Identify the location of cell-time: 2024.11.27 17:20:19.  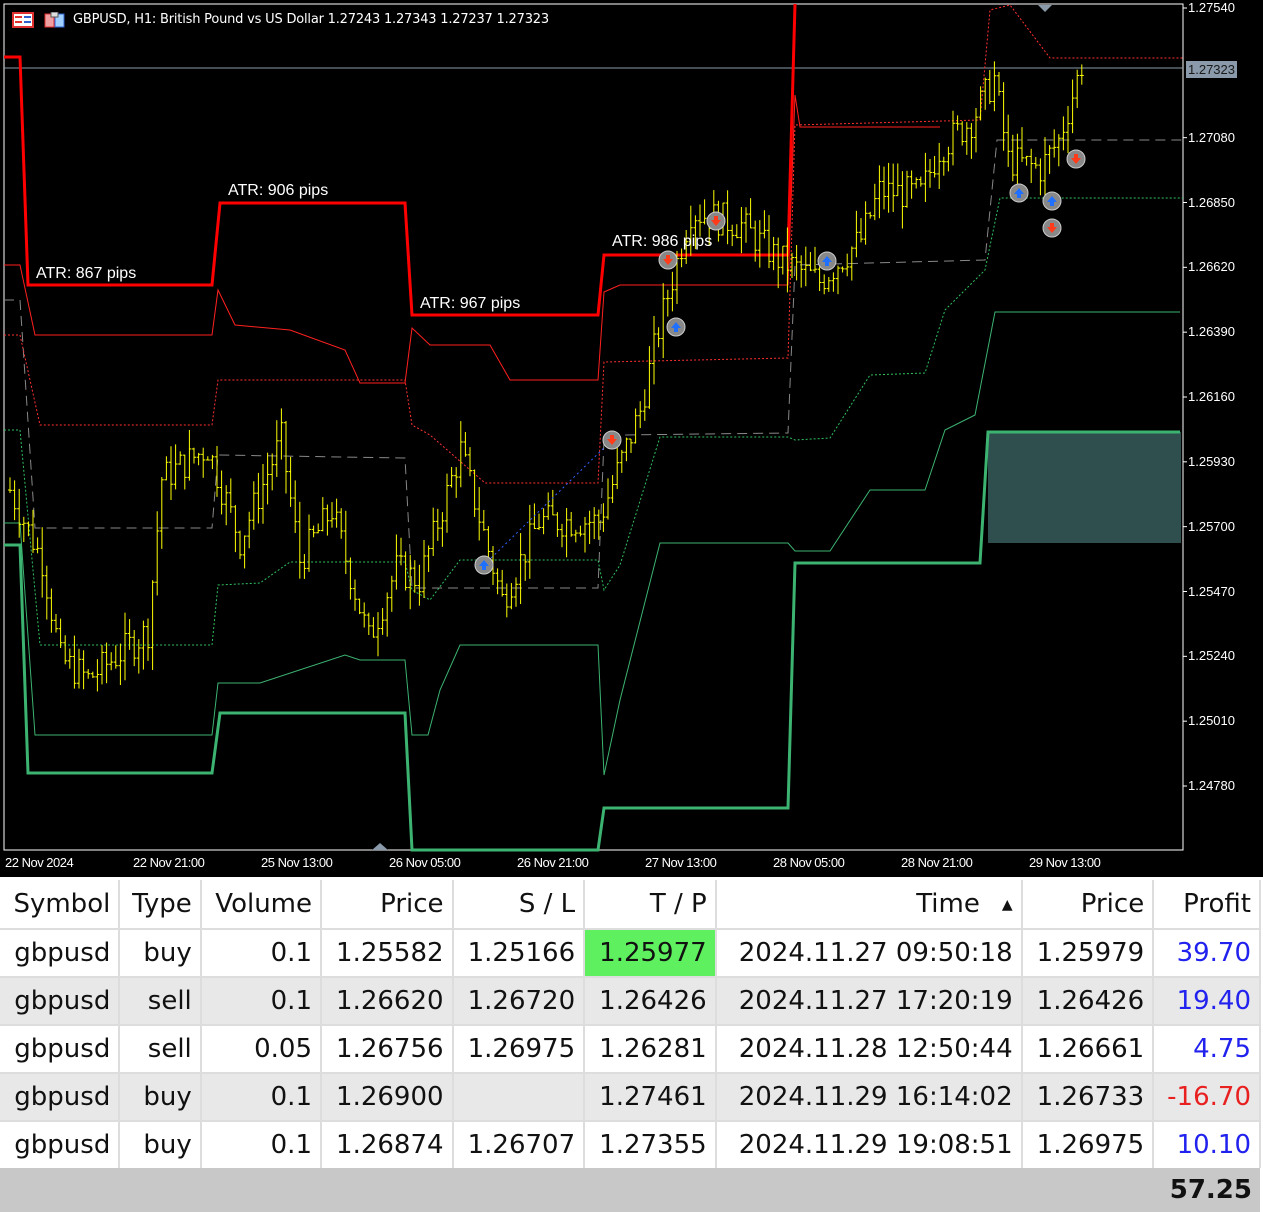
(869, 1000).